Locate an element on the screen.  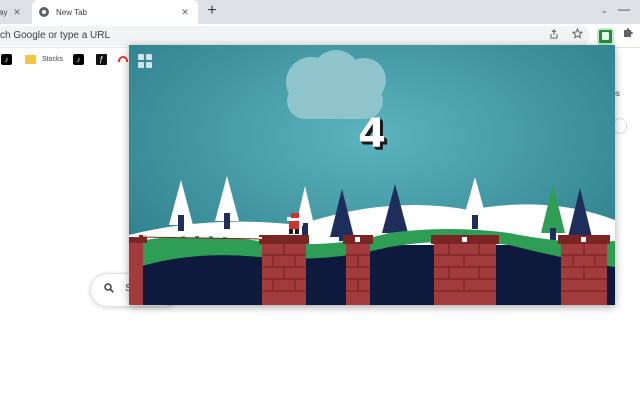
tab-search-icon: ⌄ is located at coordinates (604, 10).